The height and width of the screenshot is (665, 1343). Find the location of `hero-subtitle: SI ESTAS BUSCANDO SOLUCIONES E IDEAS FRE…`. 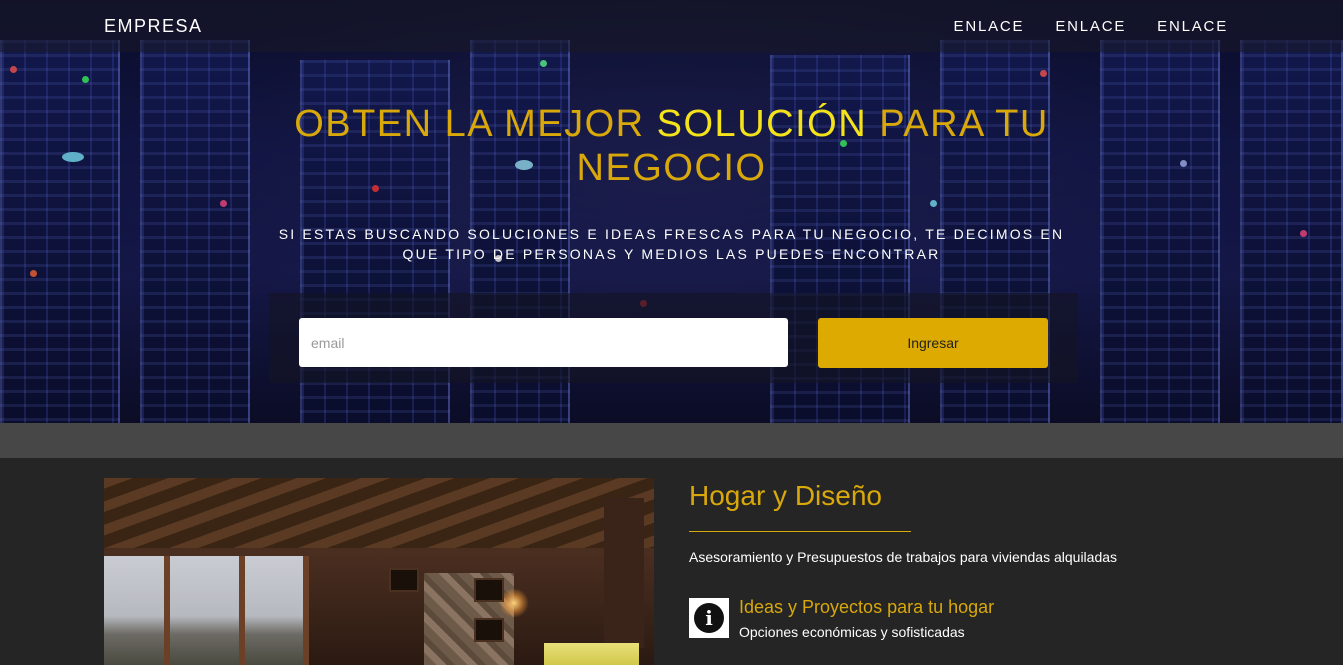

hero-subtitle: SI ESTAS BUSCANDO SOLUCIONES E IDEAS FRE… is located at coordinates (671, 244).